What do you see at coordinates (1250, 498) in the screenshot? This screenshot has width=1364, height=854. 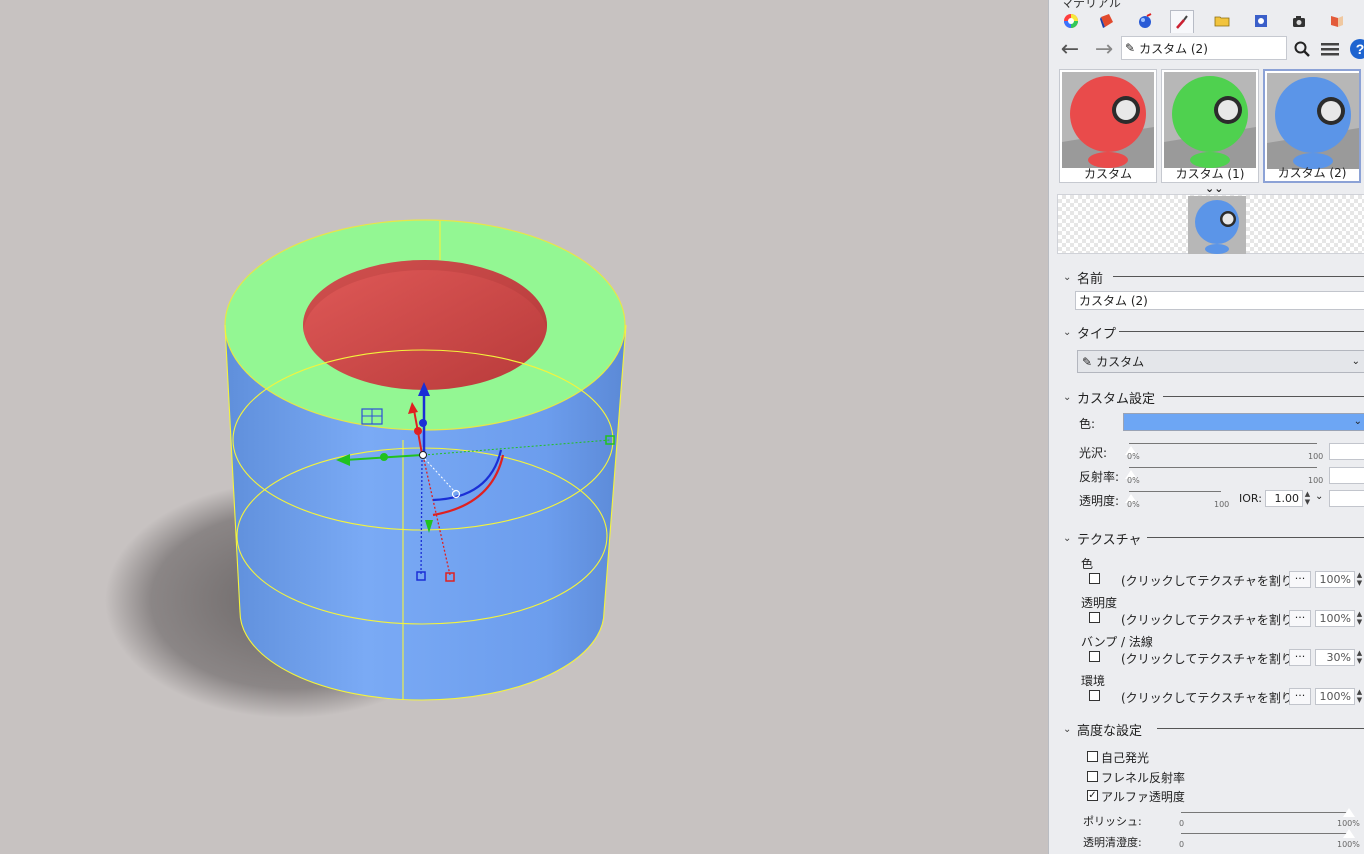 I see `ior-label: IOR:` at bounding box center [1250, 498].